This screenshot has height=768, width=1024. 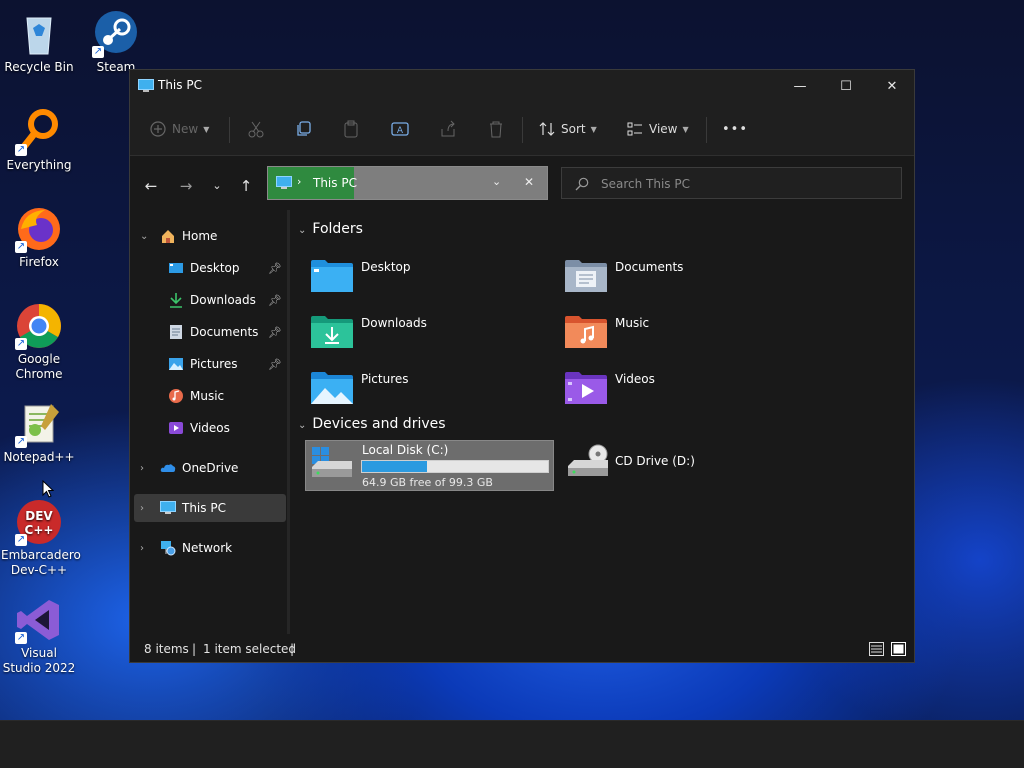 I want to click on plus-circle-icon, so click(x=158, y=129).